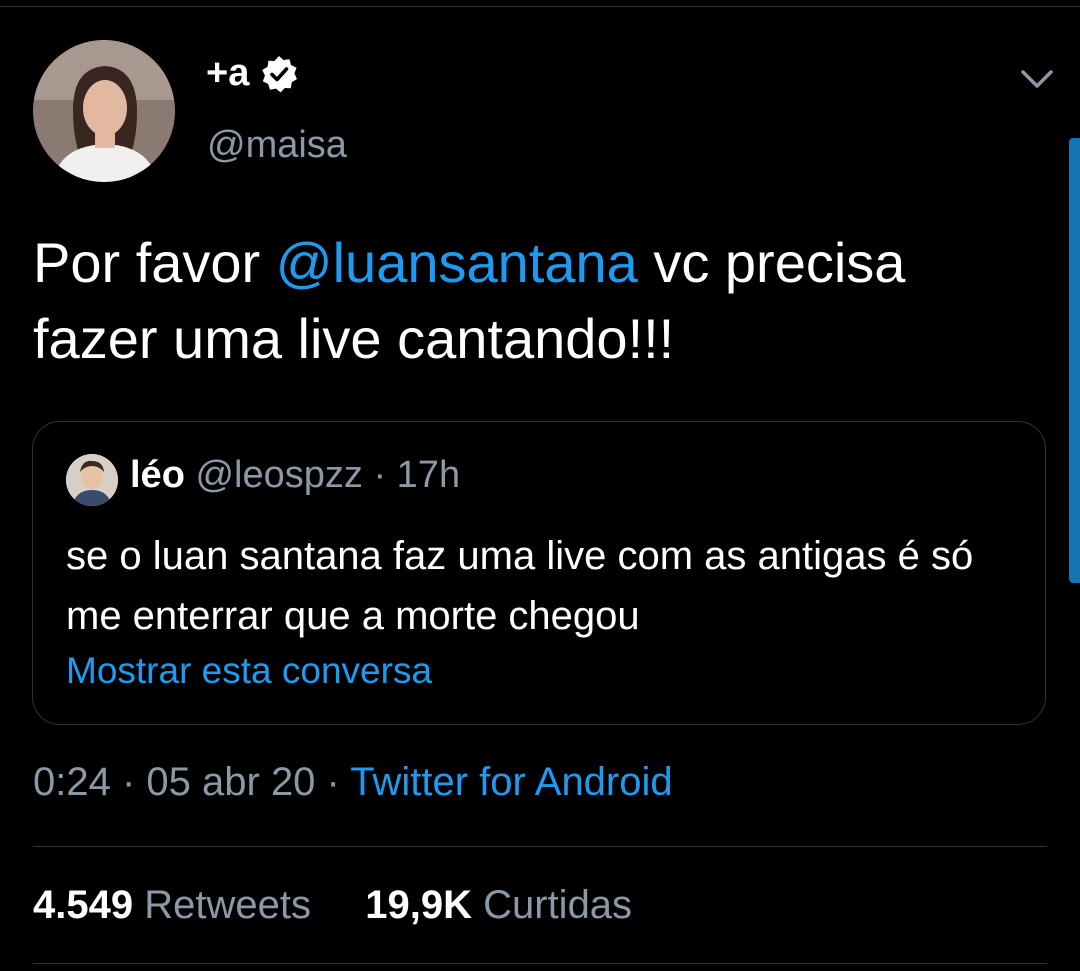  Describe the element at coordinates (540, 963) in the screenshot. I see `stats-divider` at that location.